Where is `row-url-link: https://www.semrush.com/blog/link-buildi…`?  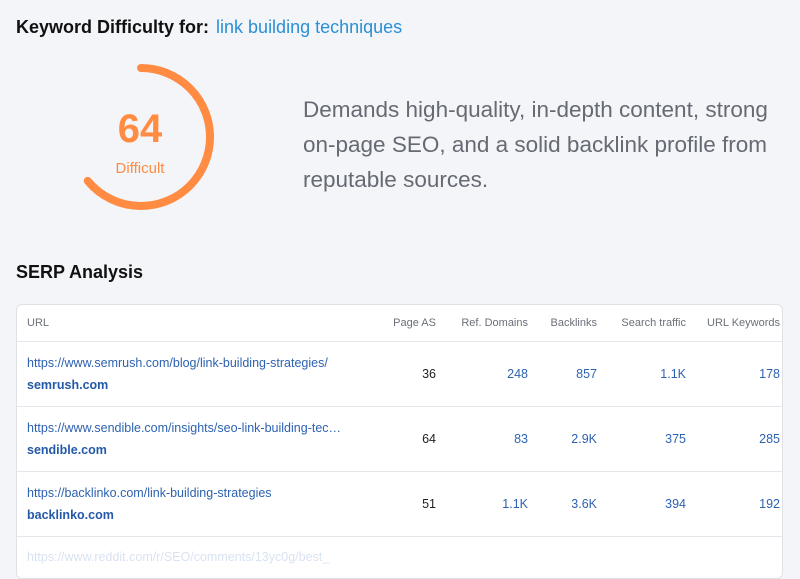
row-url-link: https://www.semrush.com/blog/link-buildi… is located at coordinates (199, 363).